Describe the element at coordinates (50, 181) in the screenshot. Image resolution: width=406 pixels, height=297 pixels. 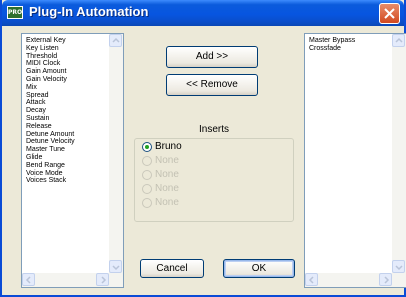
I see `list-item: Voices Stack` at that location.